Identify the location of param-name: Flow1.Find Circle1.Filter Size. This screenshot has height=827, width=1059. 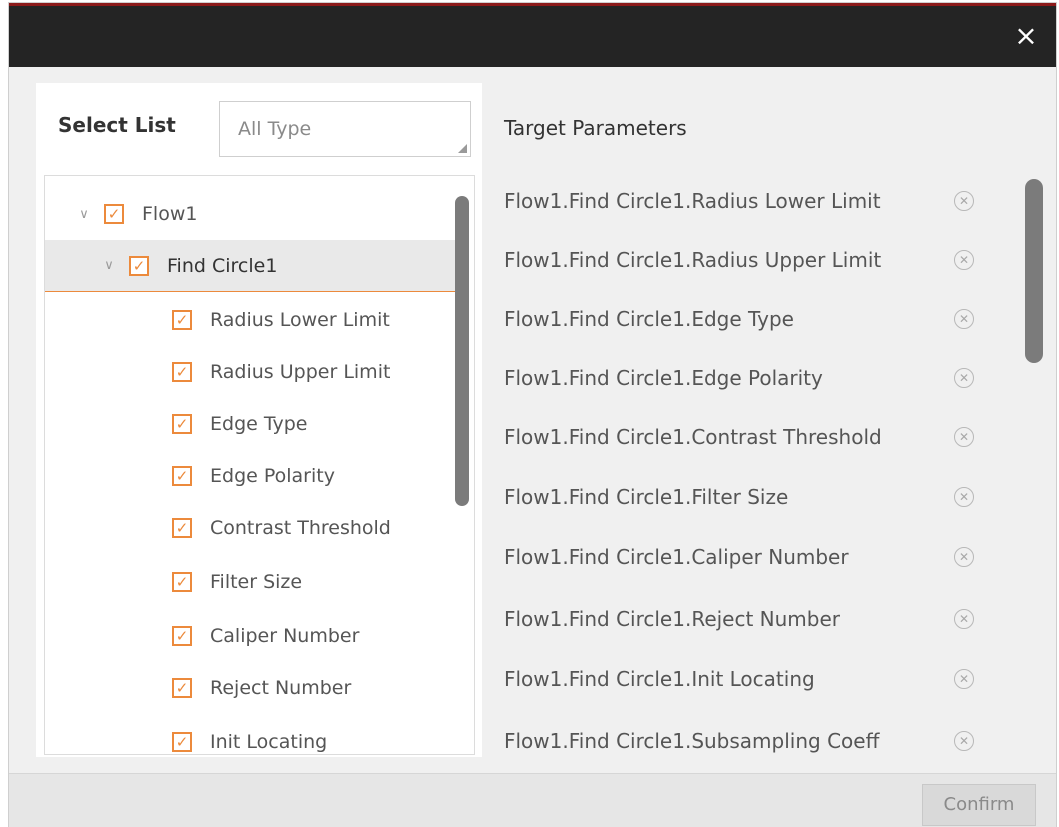
(646, 497).